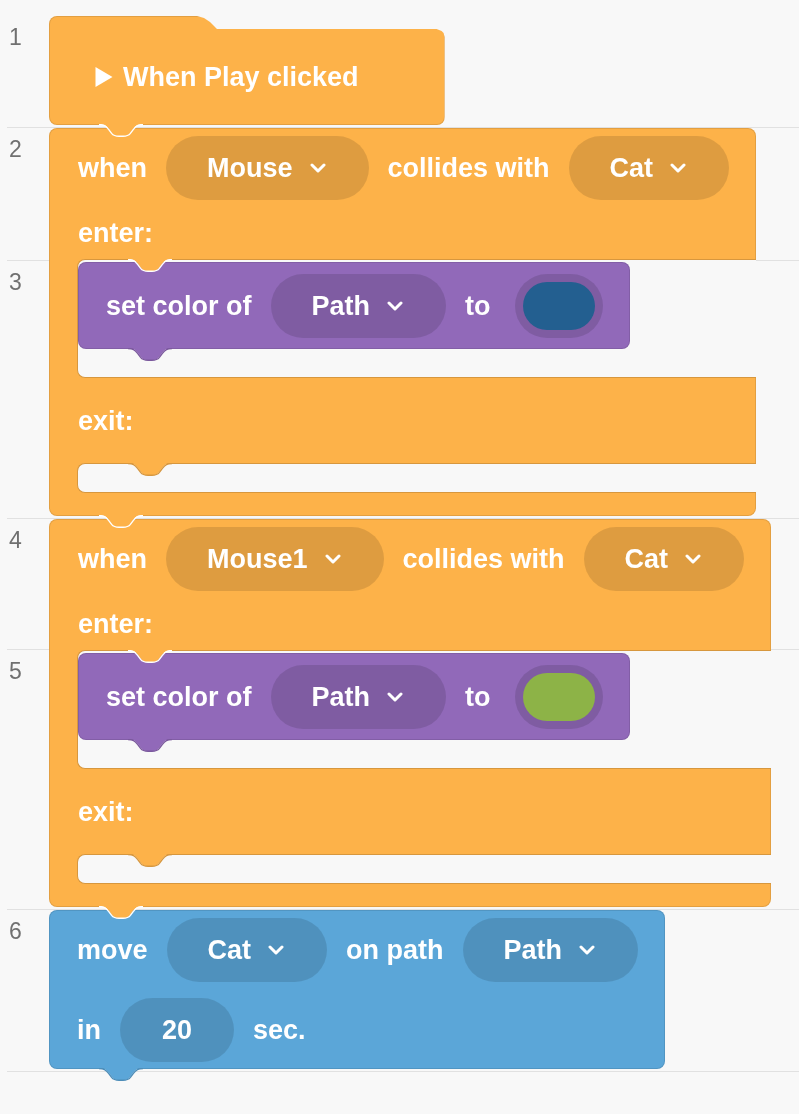 The height and width of the screenshot is (1114, 799). I want to click on line-number: 2, so click(15, 149).